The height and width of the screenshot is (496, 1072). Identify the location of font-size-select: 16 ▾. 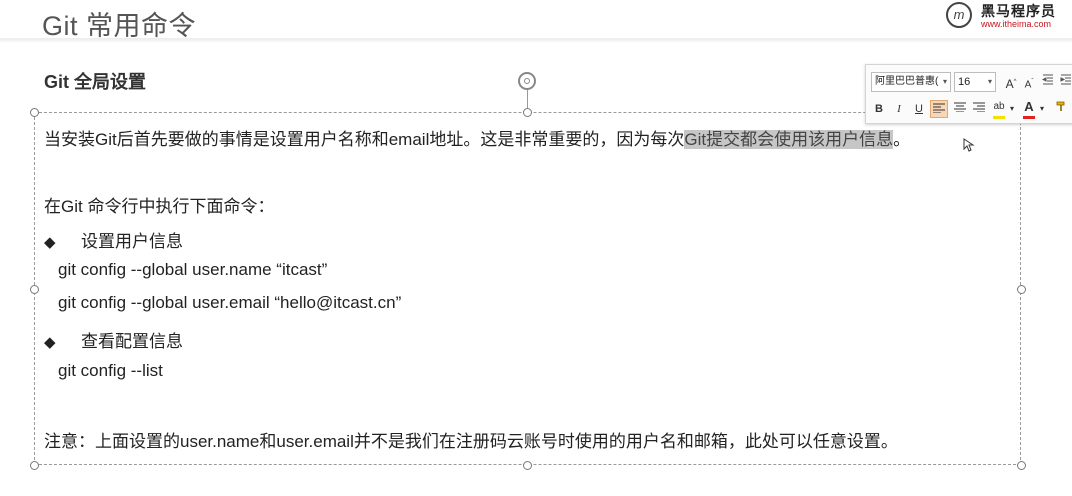
(975, 82).